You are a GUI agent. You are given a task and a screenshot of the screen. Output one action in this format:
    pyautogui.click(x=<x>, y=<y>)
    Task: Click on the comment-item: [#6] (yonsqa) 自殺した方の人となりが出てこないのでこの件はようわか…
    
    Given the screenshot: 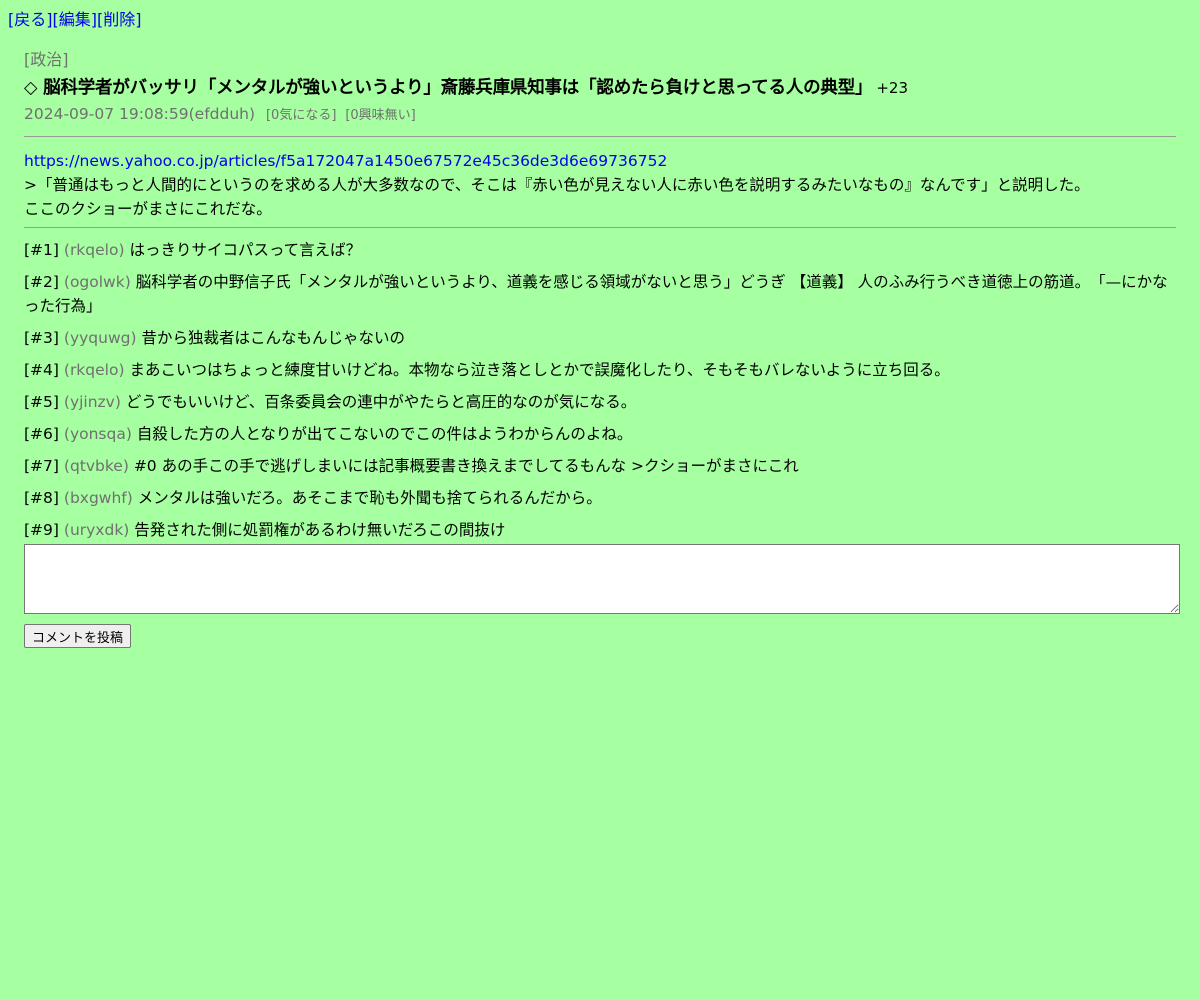 What is the action you would take?
    pyautogui.click(x=600, y=434)
    